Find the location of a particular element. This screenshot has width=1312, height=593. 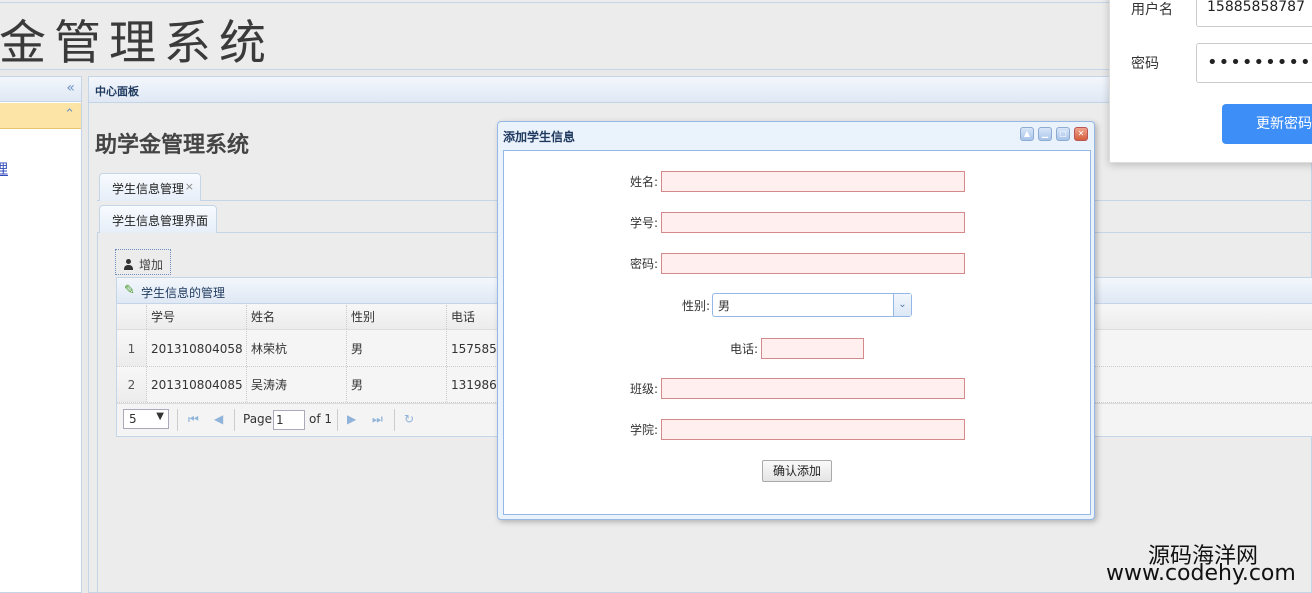

page-size-value: 5 is located at coordinates (133, 419).